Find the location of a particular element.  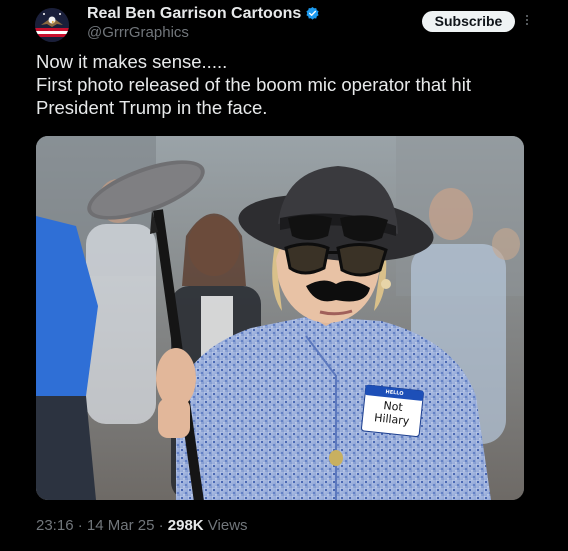

author-handle: @GrrrGraphics is located at coordinates (138, 32).